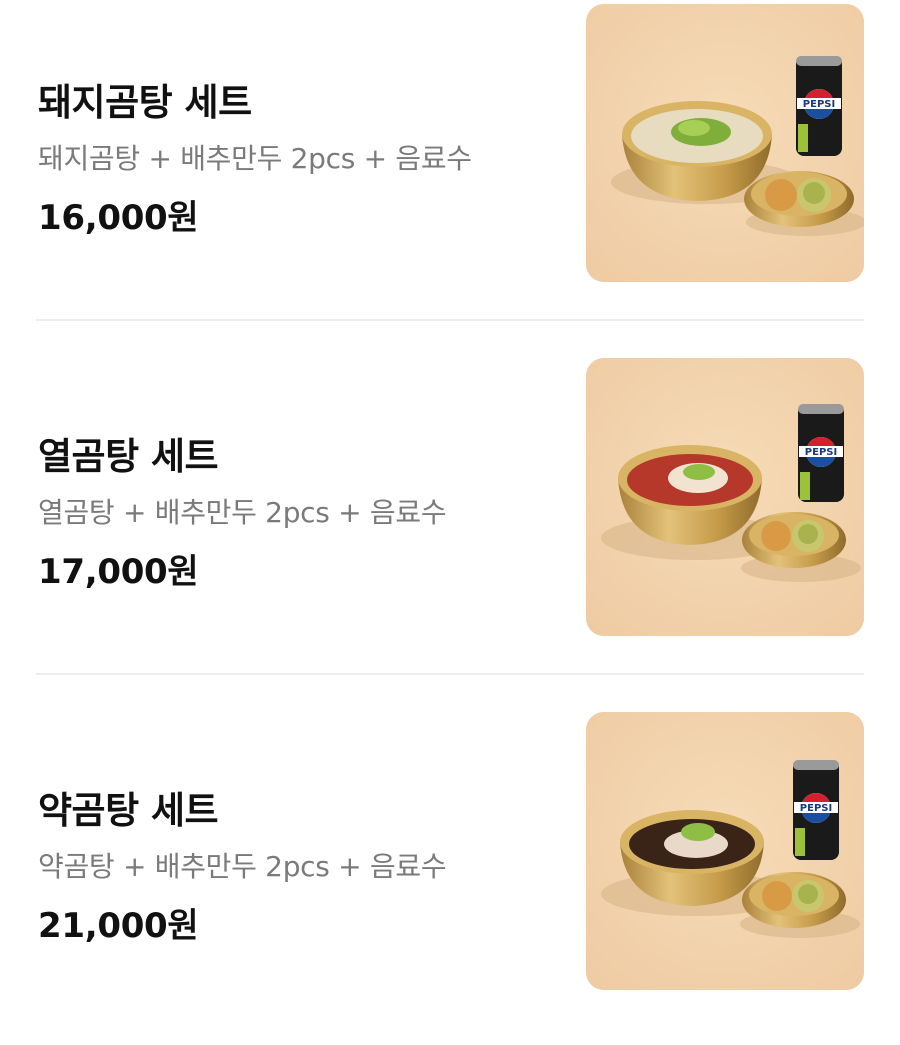 Image resolution: width=900 pixels, height=1045 pixels. What do you see at coordinates (255, 158) in the screenshot?
I see `menu-item-description: 돼지곰탕 + 배추만두 2pcs + 음료수` at bounding box center [255, 158].